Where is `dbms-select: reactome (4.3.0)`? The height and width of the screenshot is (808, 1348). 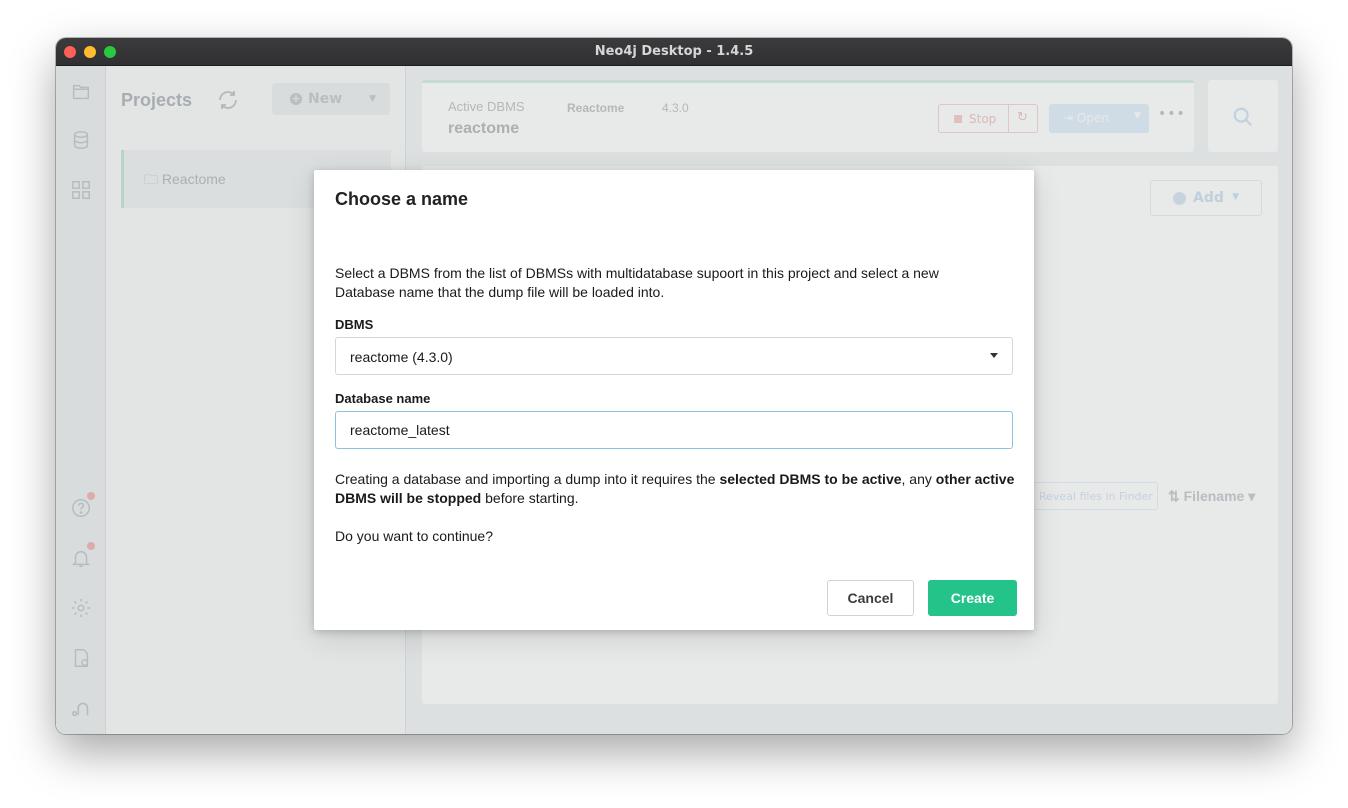
dbms-select: reactome (4.3.0) is located at coordinates (674, 356).